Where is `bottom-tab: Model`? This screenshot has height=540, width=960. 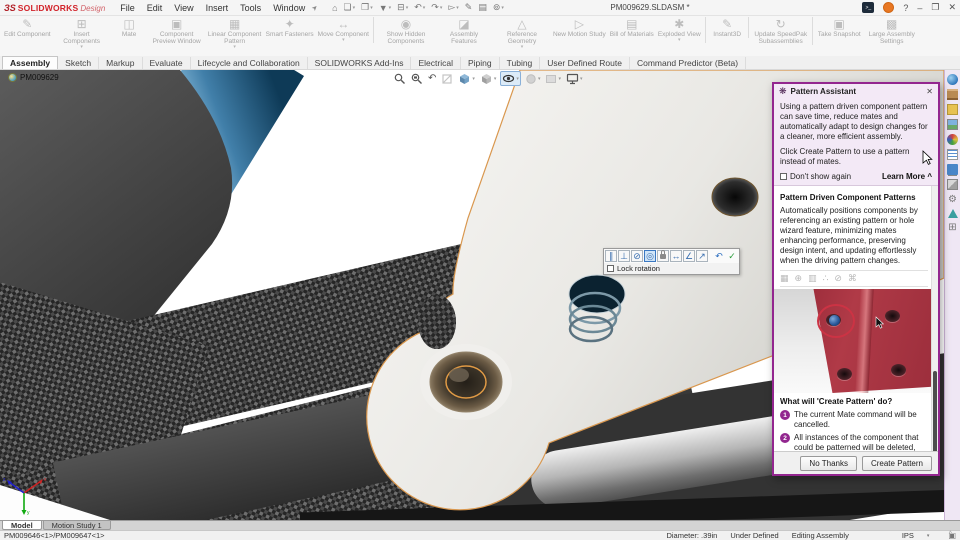
bottom-tab: Model is located at coordinates (22, 525).